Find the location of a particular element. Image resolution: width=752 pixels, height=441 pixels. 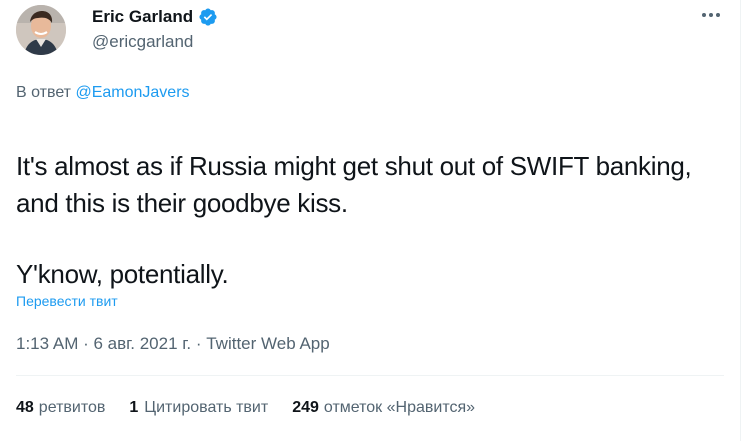

quotes-stat: 1 Цитировать твит is located at coordinates (198, 408).